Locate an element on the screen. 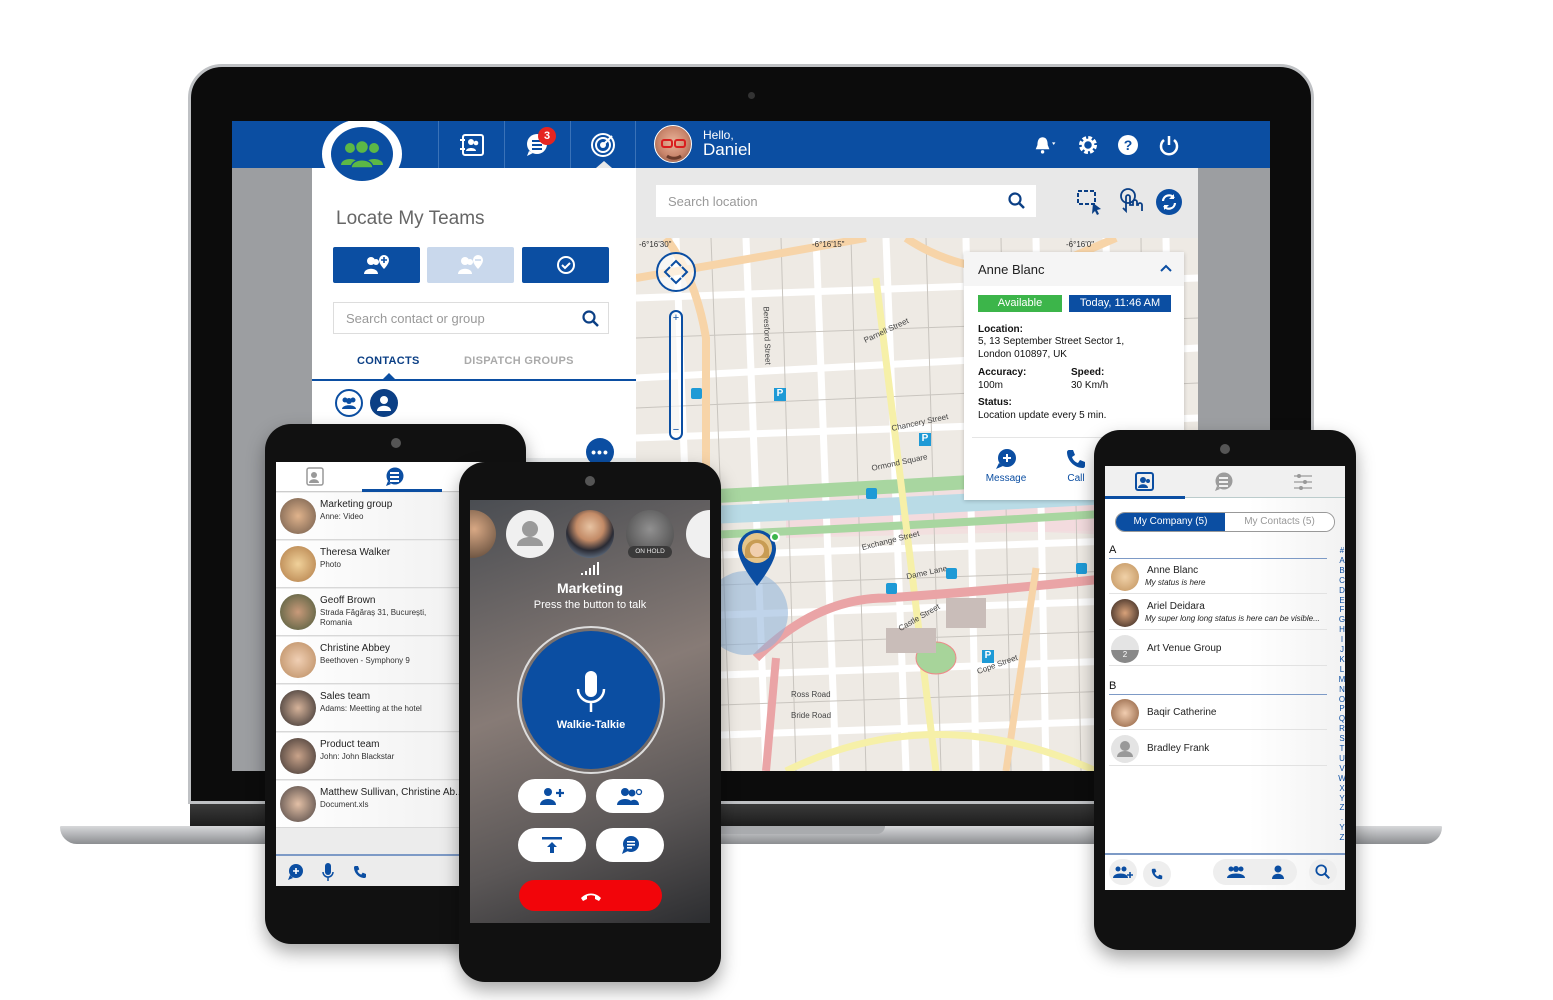 The width and height of the screenshot is (1553, 1000). gear-icon is located at coordinates (1088, 145).